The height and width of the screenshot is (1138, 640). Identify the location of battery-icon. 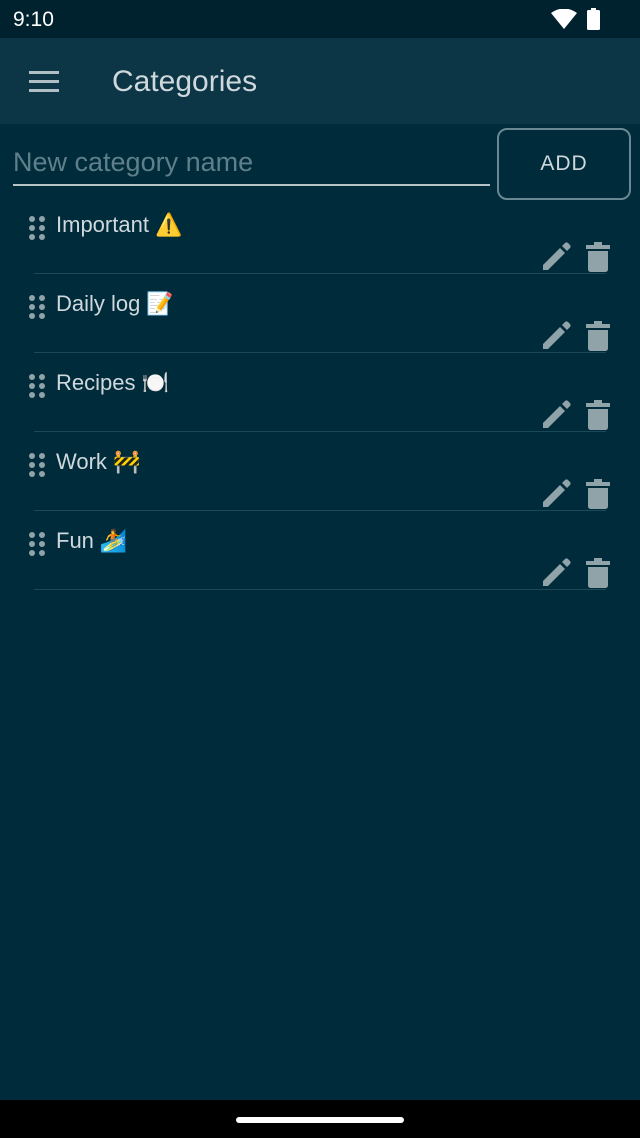
(593, 19).